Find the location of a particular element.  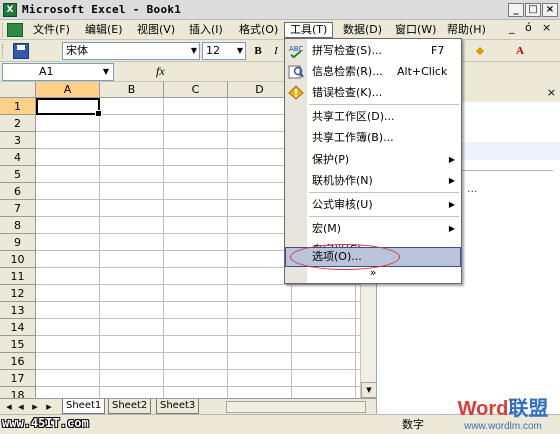

minimize-button: _ is located at coordinates (516, 10).